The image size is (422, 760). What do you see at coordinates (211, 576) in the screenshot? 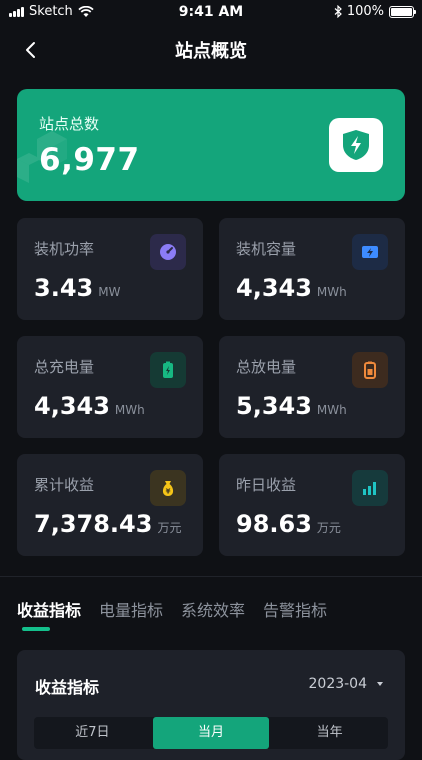
I see `section-divider` at bounding box center [211, 576].